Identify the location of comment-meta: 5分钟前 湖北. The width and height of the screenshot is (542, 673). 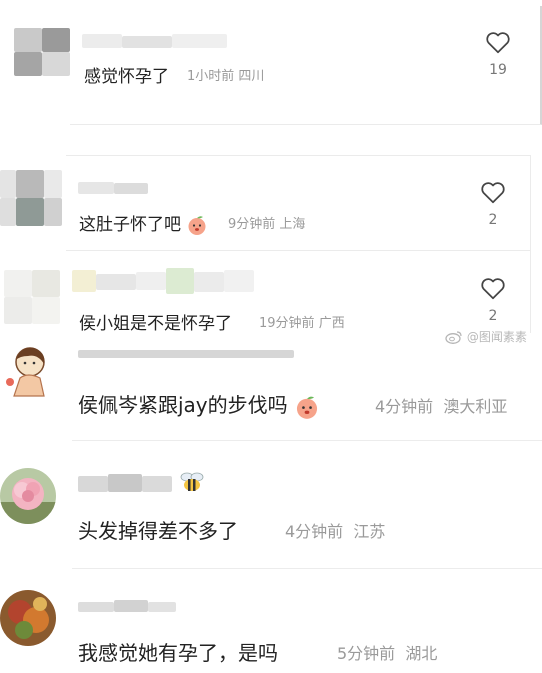
(387, 652).